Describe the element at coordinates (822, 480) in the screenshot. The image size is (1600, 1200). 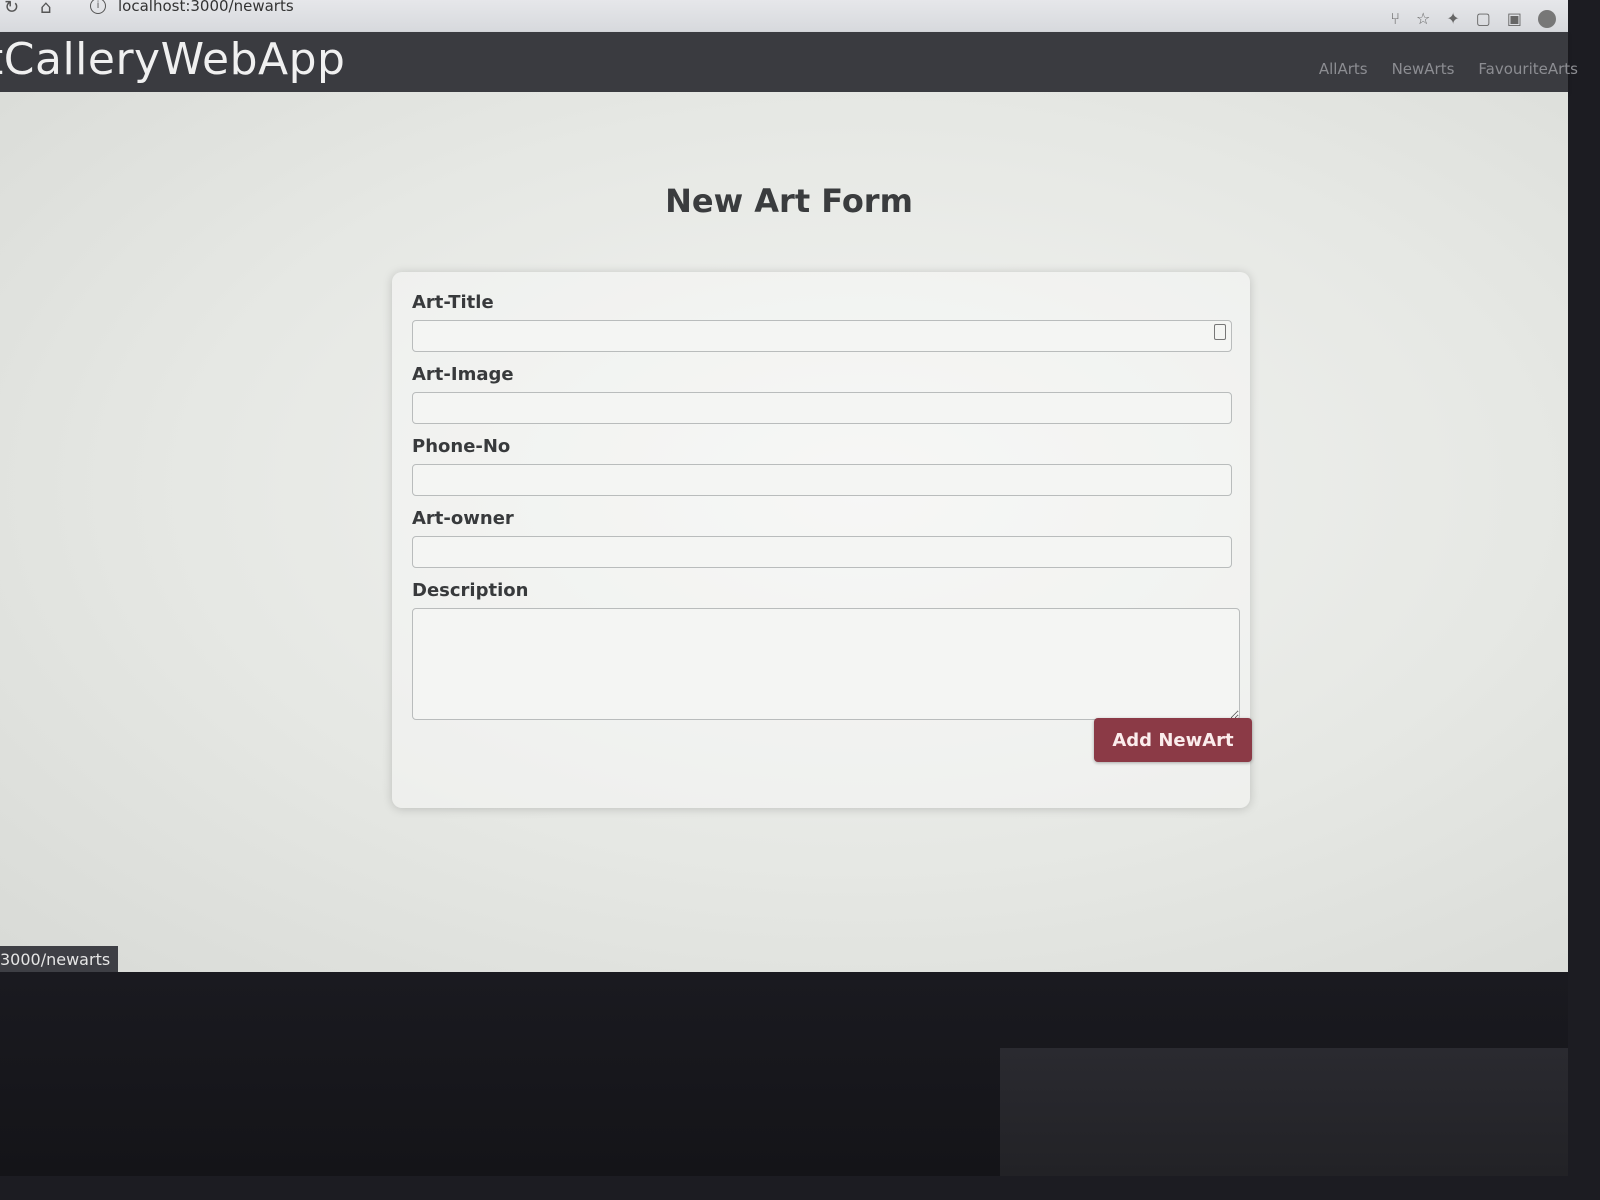
I see `phone-no-input` at that location.